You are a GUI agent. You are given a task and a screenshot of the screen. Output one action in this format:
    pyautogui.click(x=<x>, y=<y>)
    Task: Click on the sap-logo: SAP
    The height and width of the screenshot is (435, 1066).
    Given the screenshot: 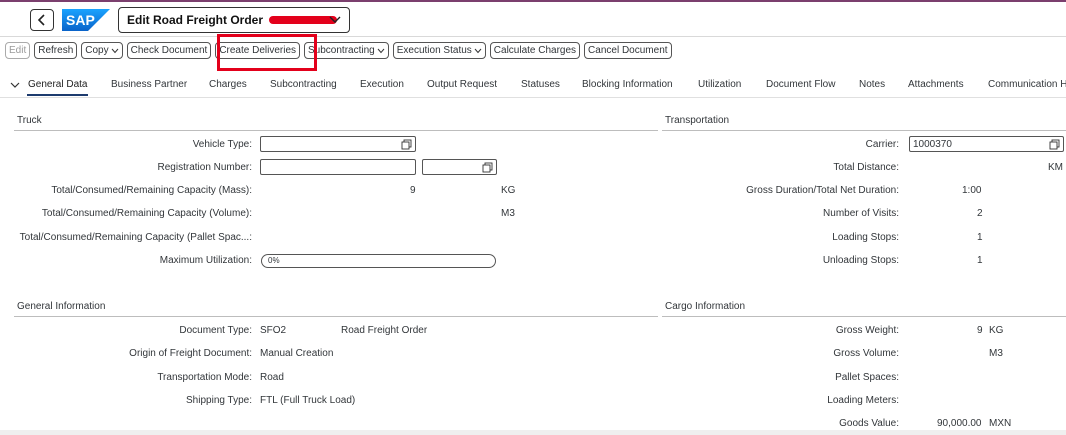 What is the action you would take?
    pyautogui.click(x=86, y=20)
    